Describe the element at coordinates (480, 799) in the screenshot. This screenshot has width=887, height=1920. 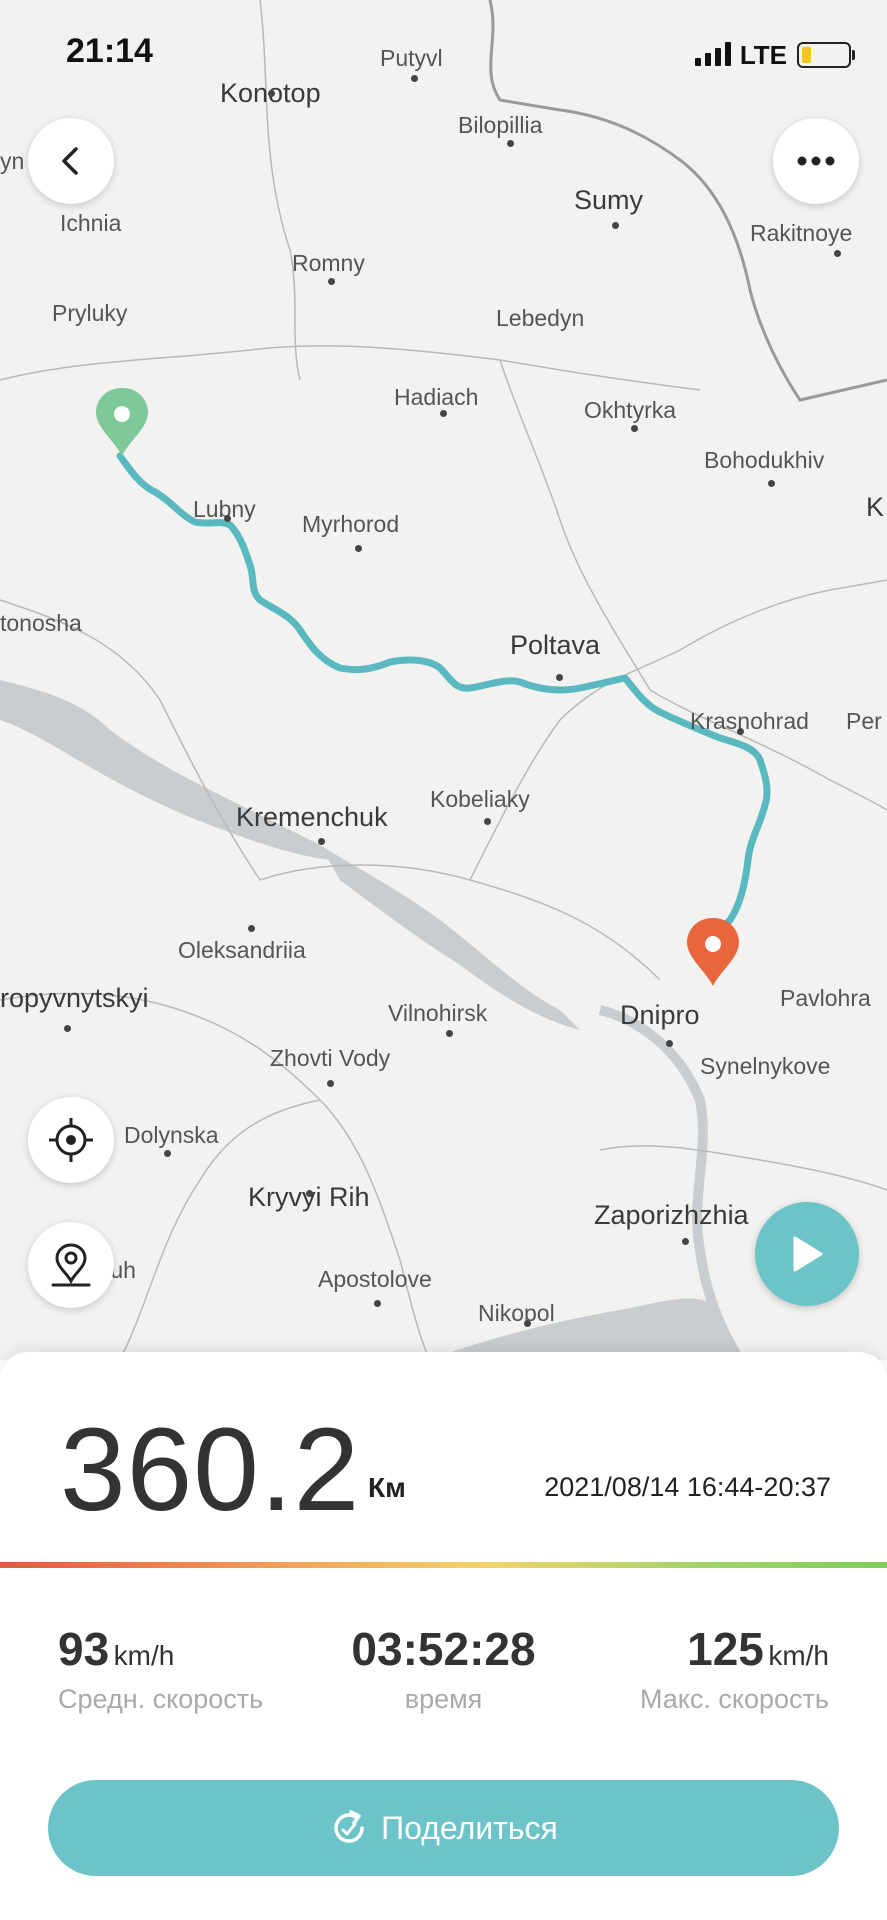
I see `city-label: Kobeliaky` at that location.